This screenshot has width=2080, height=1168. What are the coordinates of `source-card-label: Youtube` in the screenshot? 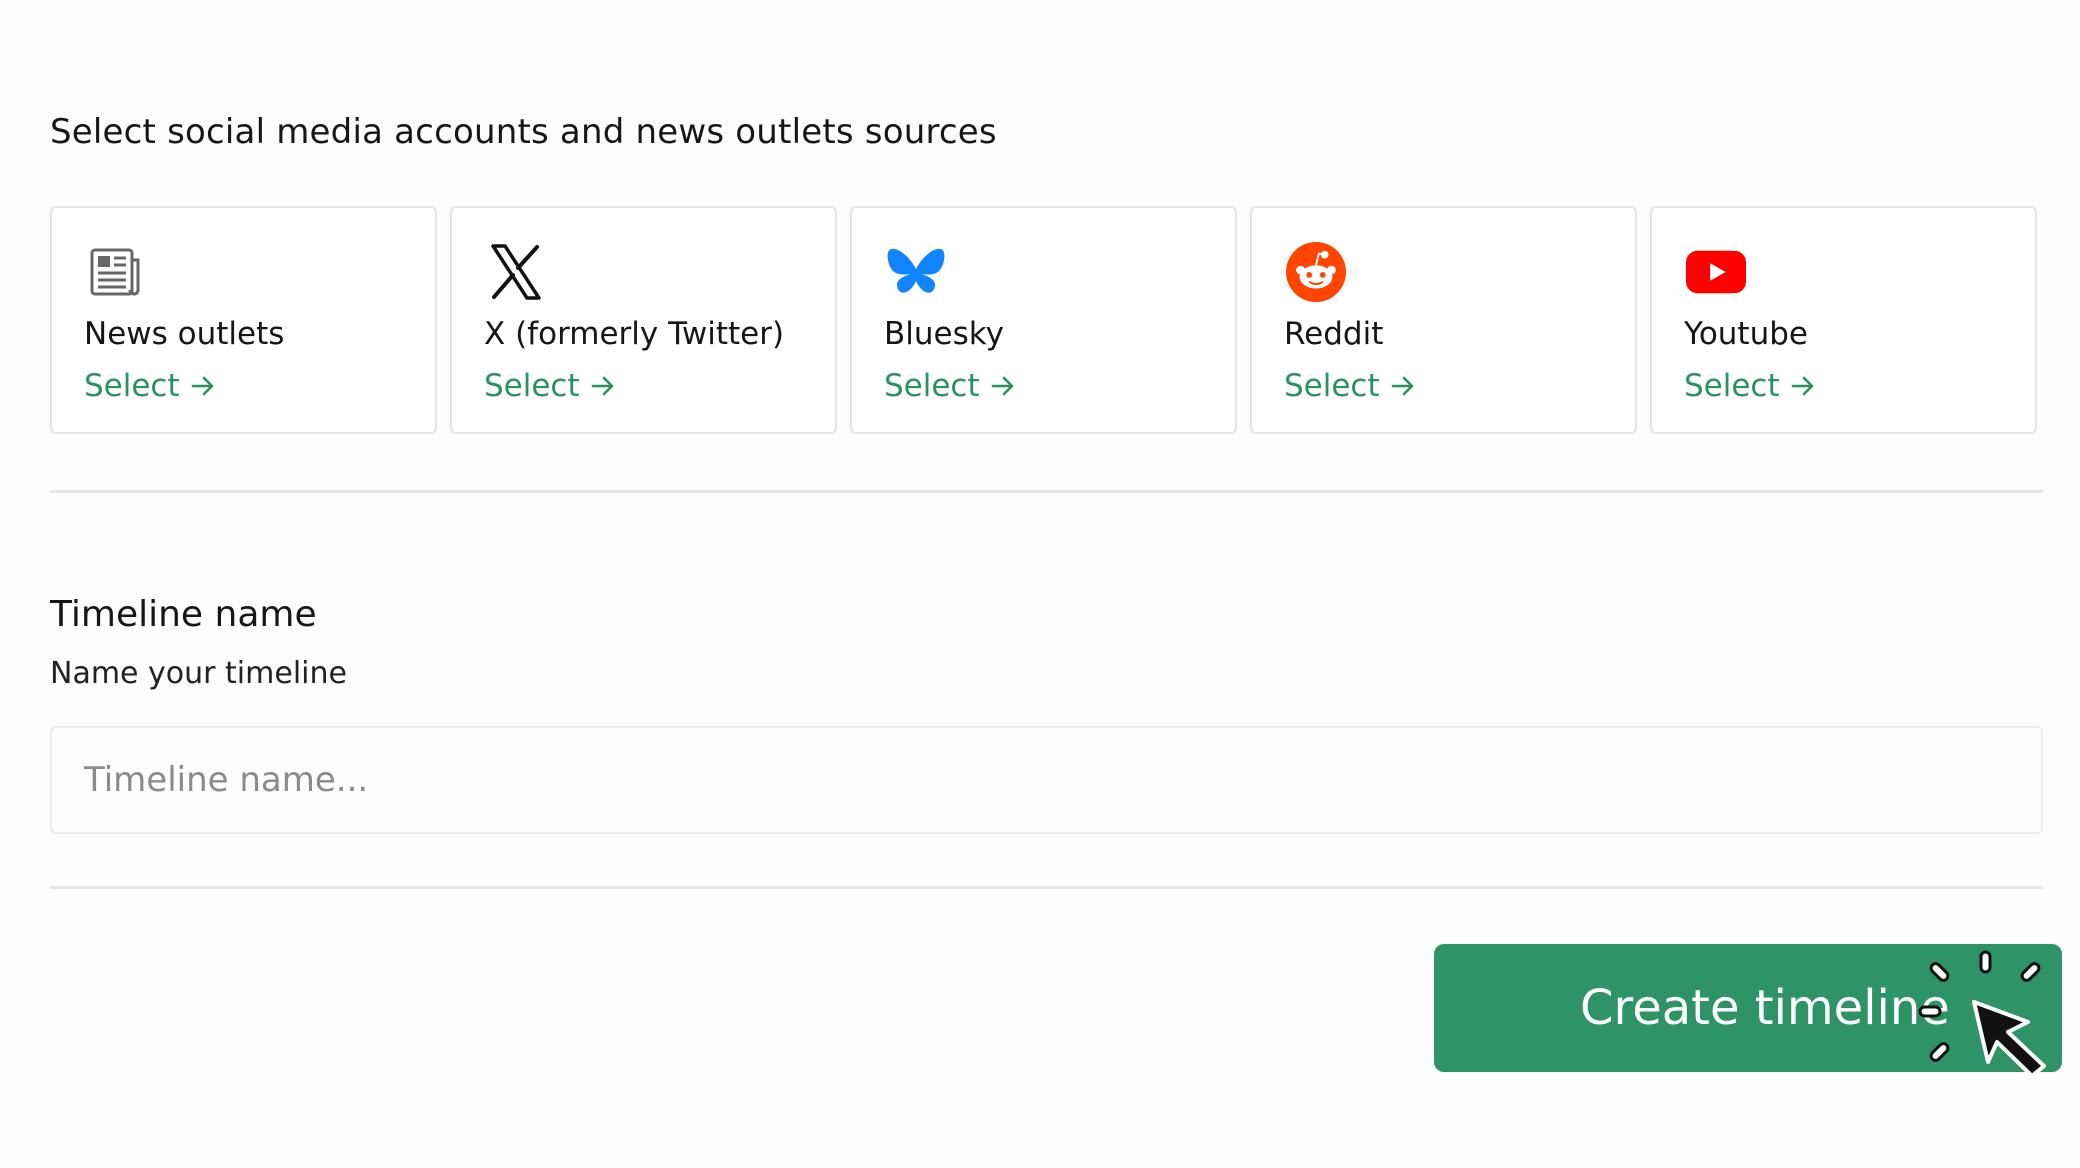 It's located at (1746, 334).